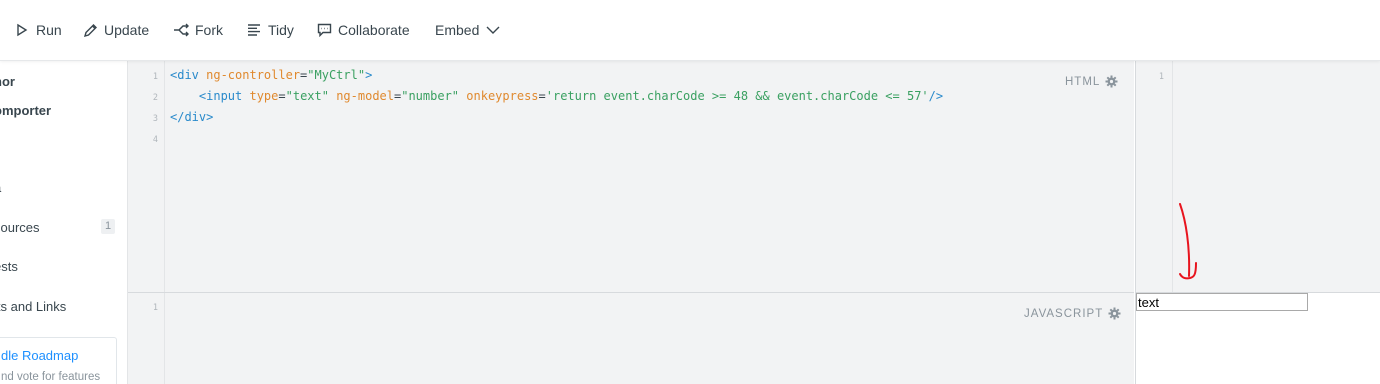  Describe the element at coordinates (457, 30) in the screenshot. I see `embed-label: Embed` at that location.